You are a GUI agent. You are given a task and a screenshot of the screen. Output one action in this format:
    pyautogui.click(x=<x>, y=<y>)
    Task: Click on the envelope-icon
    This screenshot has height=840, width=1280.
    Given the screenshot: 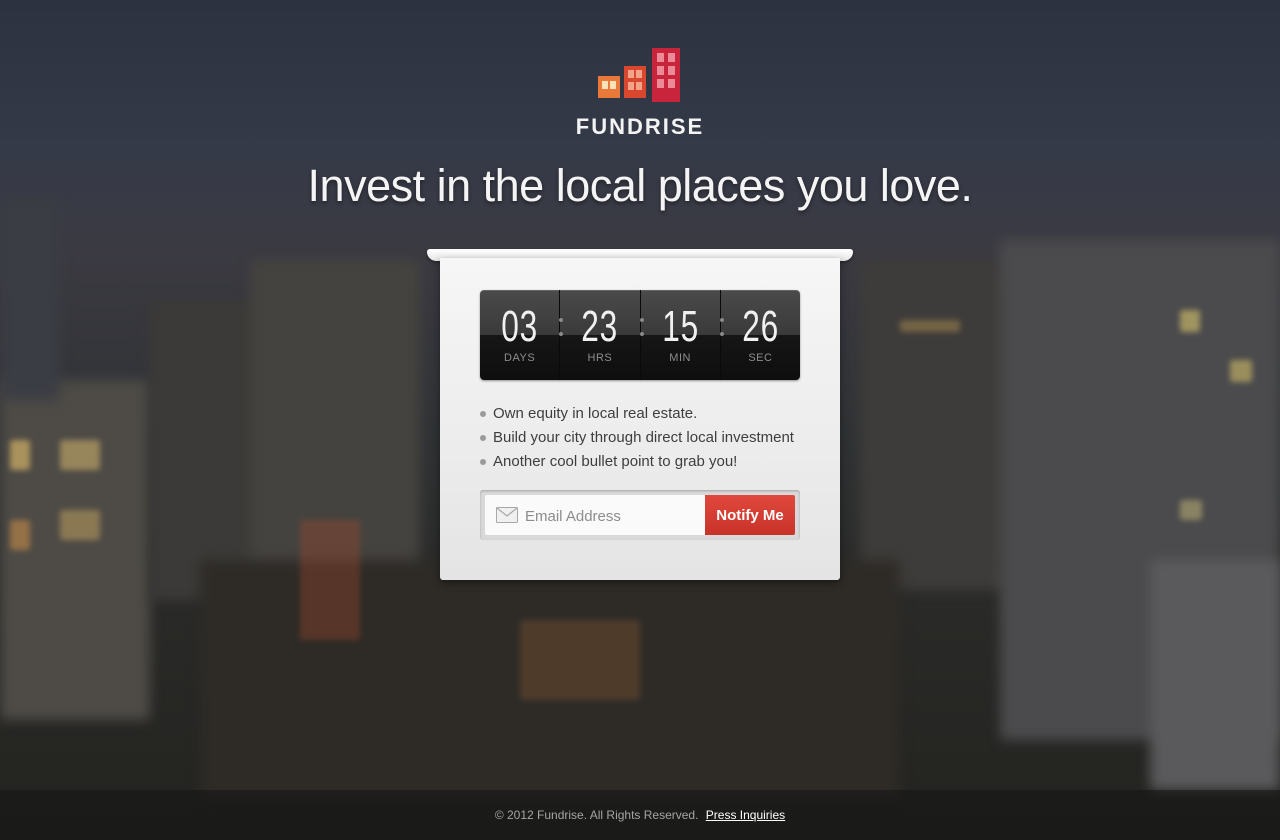 What is the action you would take?
    pyautogui.click(x=507, y=515)
    